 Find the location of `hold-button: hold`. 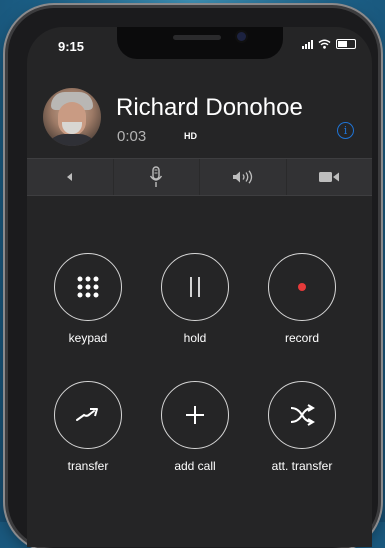

hold-button: hold is located at coordinates (195, 299).